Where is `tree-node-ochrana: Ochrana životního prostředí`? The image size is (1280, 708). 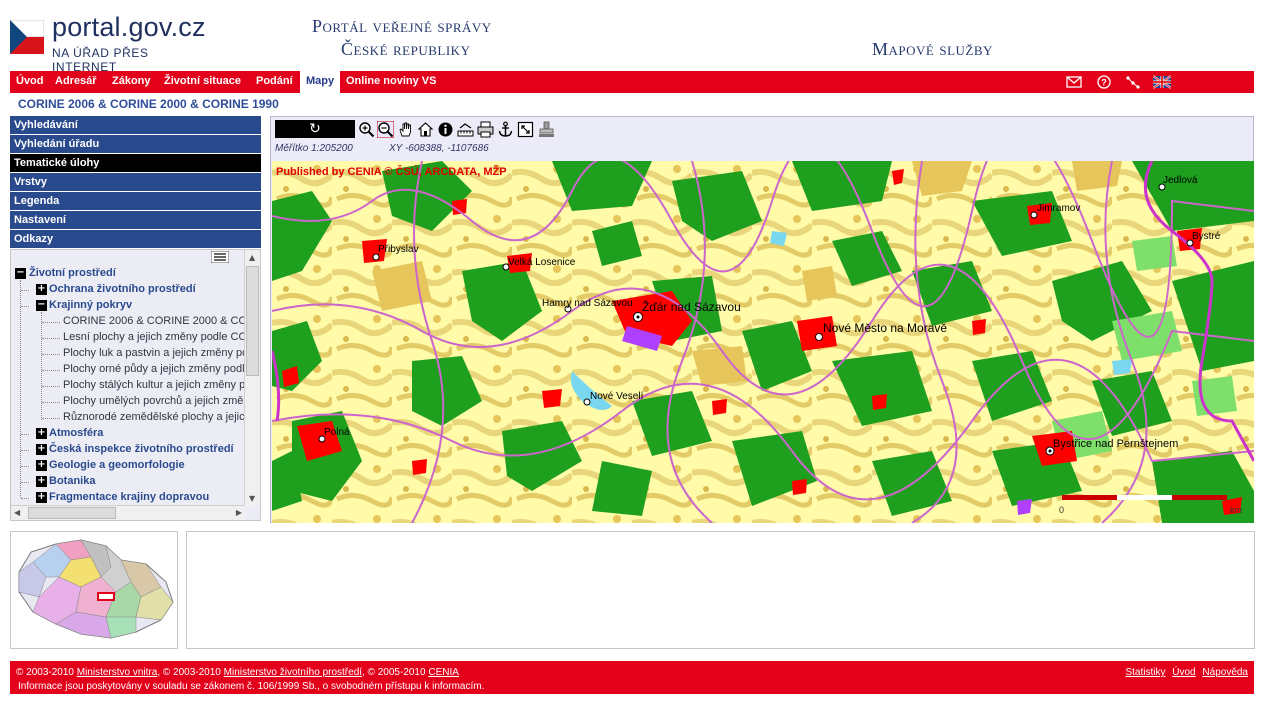 tree-node-ochrana: Ochrana životního prostředí is located at coordinates (122, 289).